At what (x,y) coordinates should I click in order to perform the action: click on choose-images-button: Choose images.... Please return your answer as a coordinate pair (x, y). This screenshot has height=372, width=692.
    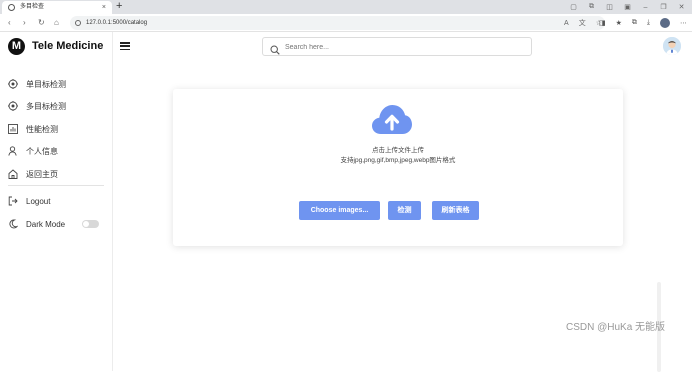
    Looking at the image, I should click on (339, 210).